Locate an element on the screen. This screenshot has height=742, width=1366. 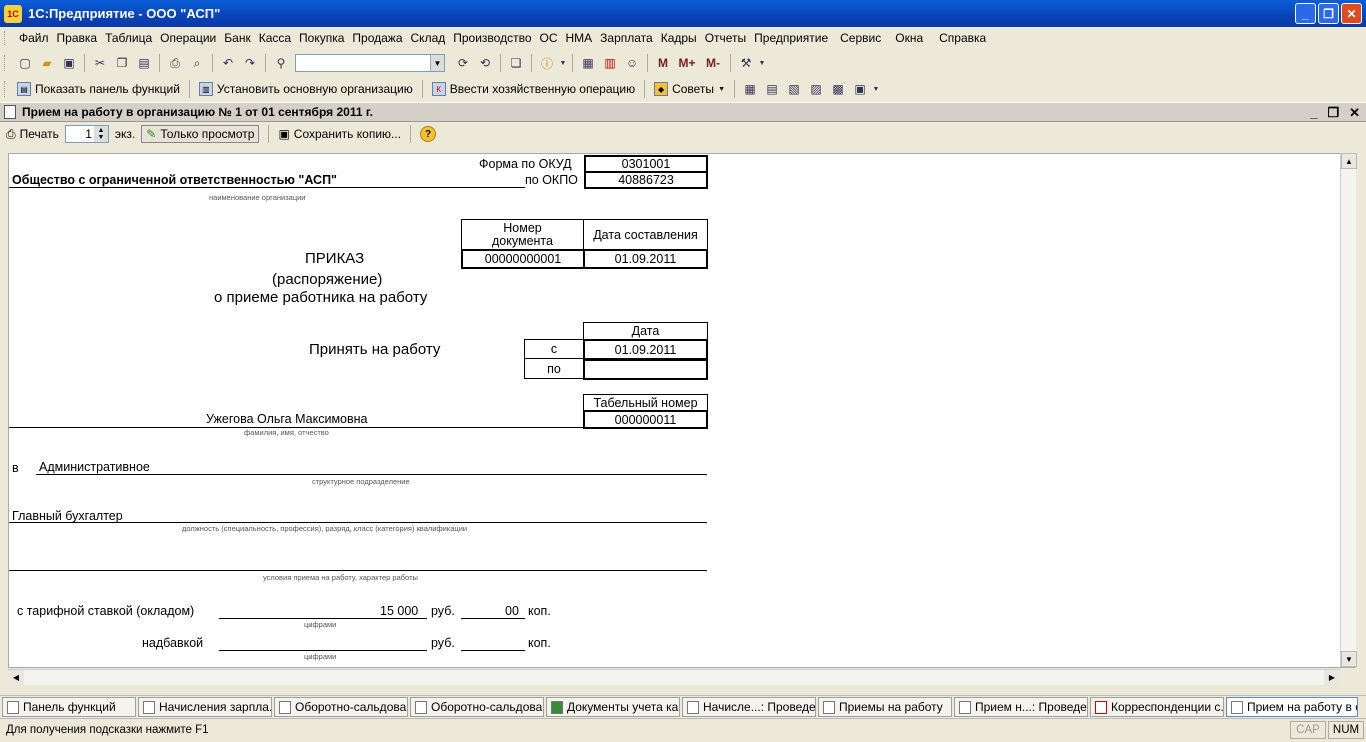
restore-button: ❐ is located at coordinates (1328, 13).